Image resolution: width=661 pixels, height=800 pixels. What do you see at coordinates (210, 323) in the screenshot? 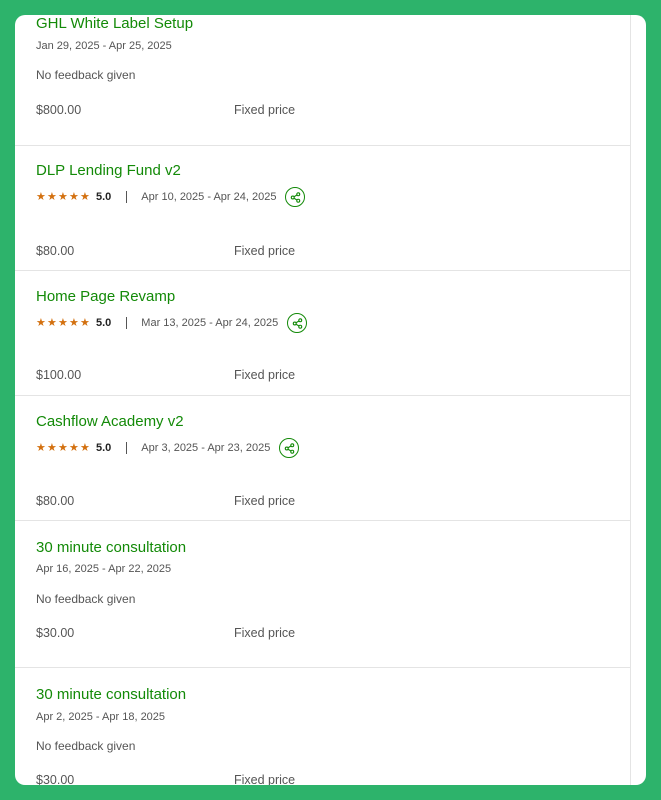
I see `job-dates: Mar 13, 2025 - Apr 24, 2025` at bounding box center [210, 323].